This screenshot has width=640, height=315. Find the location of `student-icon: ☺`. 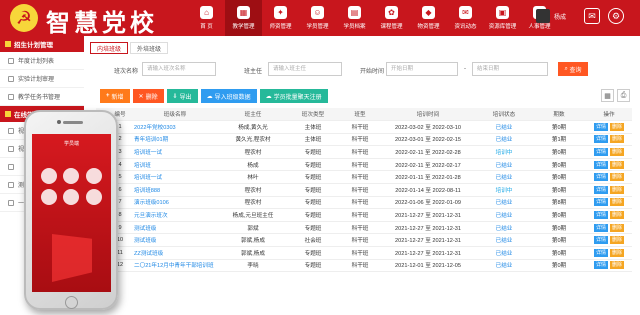

student-icon: ☺ is located at coordinates (317, 12).